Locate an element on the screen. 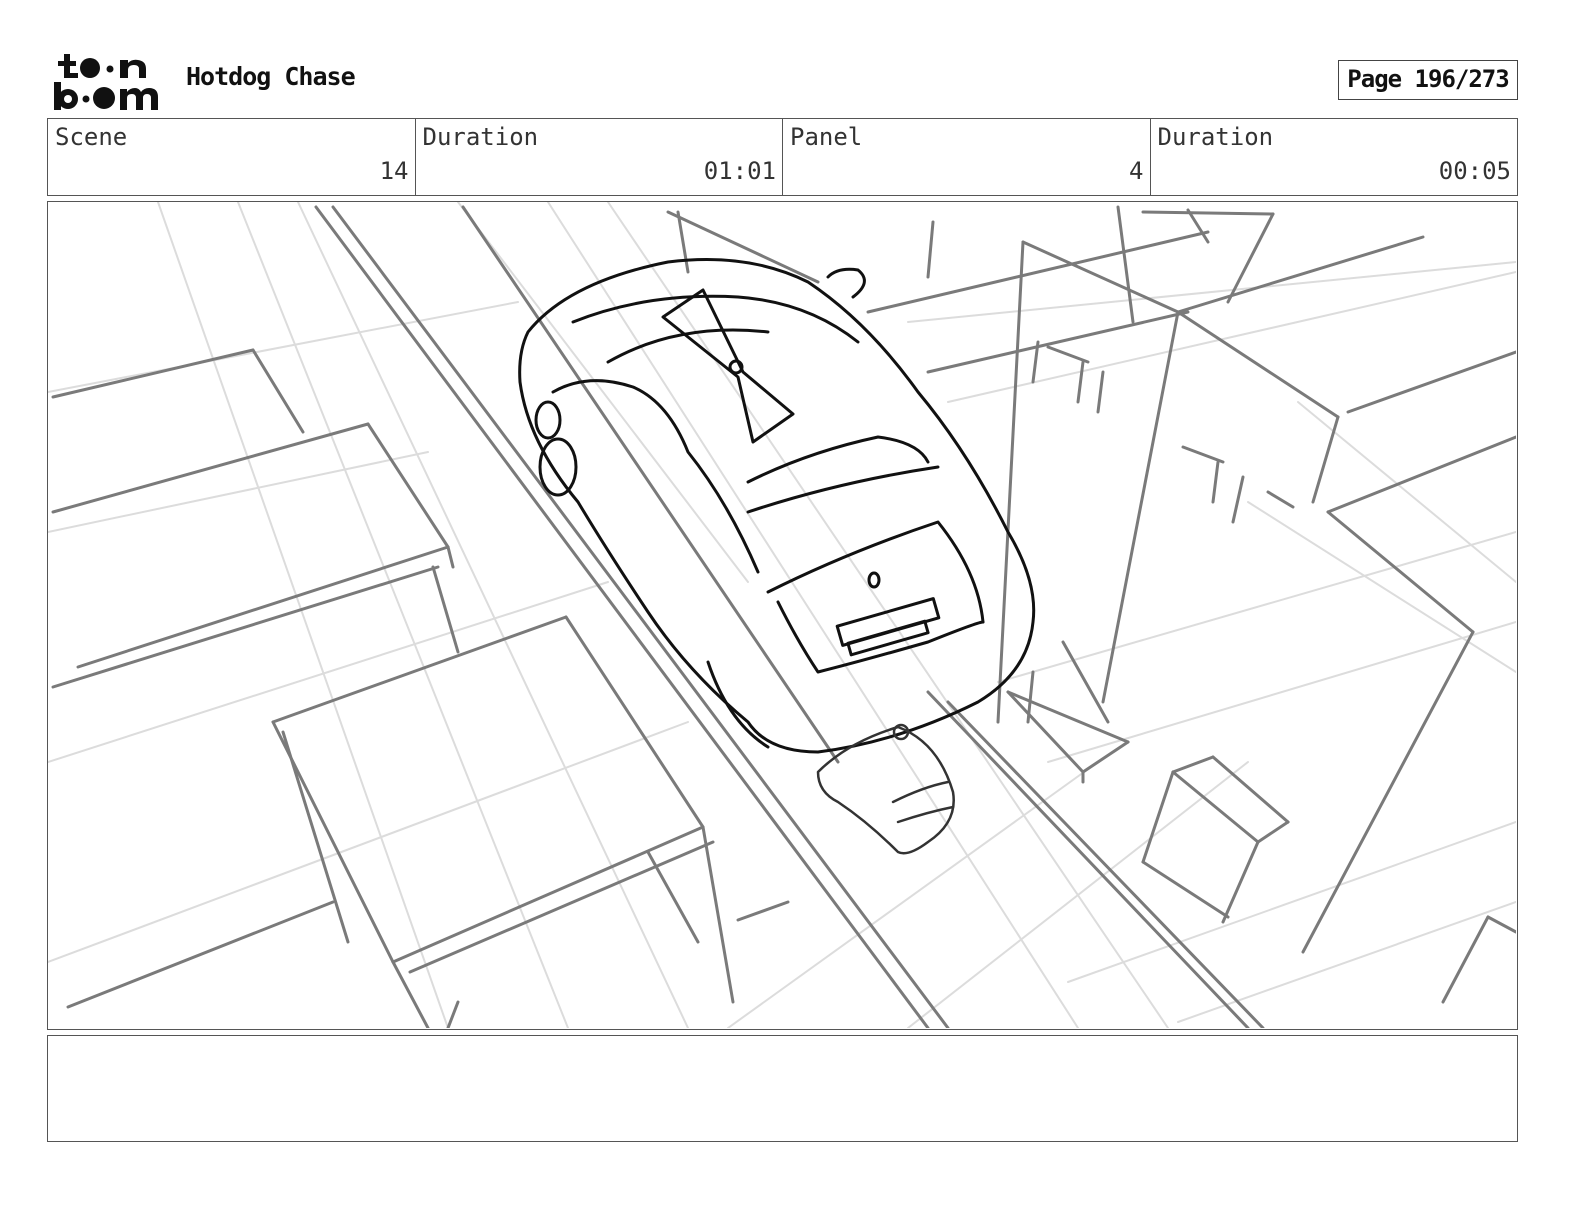 The height and width of the screenshot is (1224, 1584). scene-duration-label: Duration is located at coordinates (480, 137).